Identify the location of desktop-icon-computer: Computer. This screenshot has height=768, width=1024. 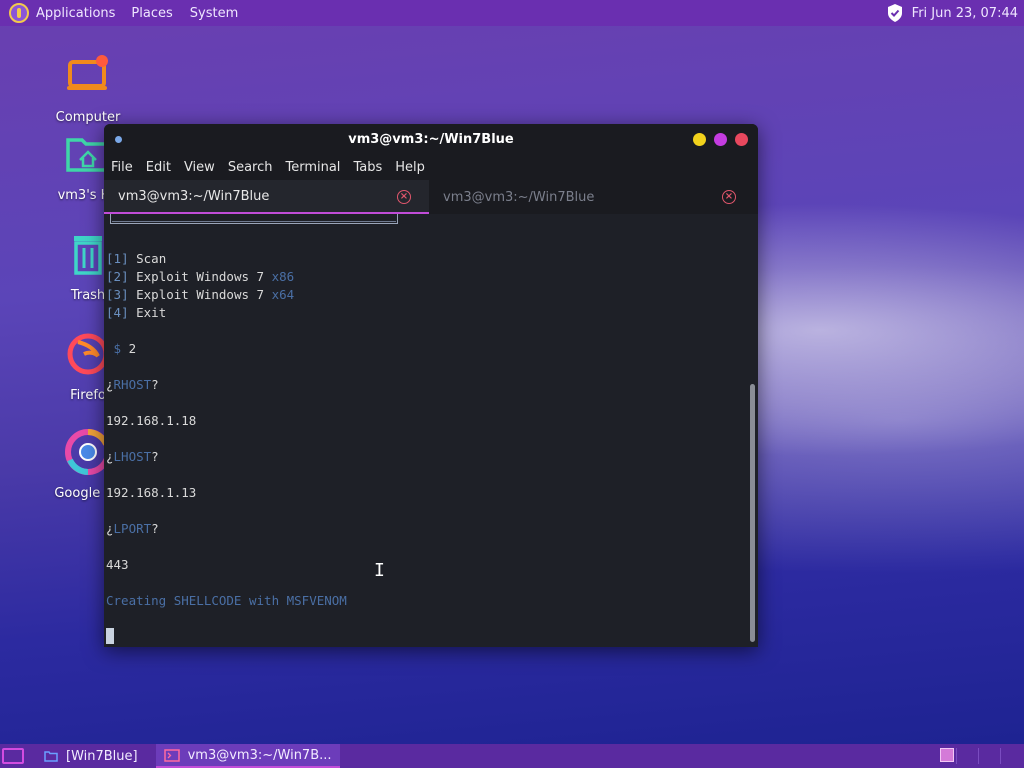
(88, 88).